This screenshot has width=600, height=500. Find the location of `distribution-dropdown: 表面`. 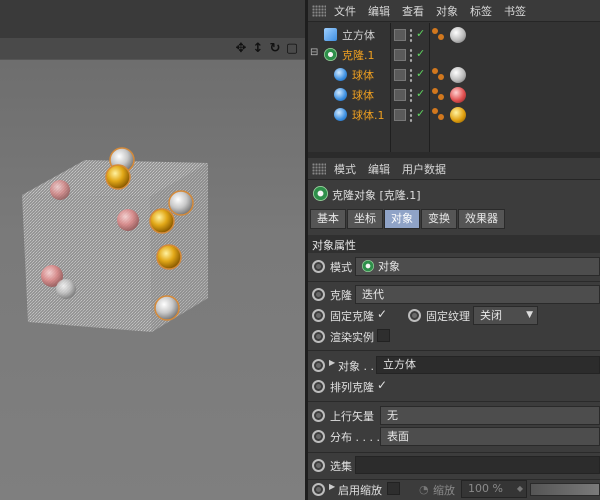

distribution-dropdown: 表面 is located at coordinates (490, 436).